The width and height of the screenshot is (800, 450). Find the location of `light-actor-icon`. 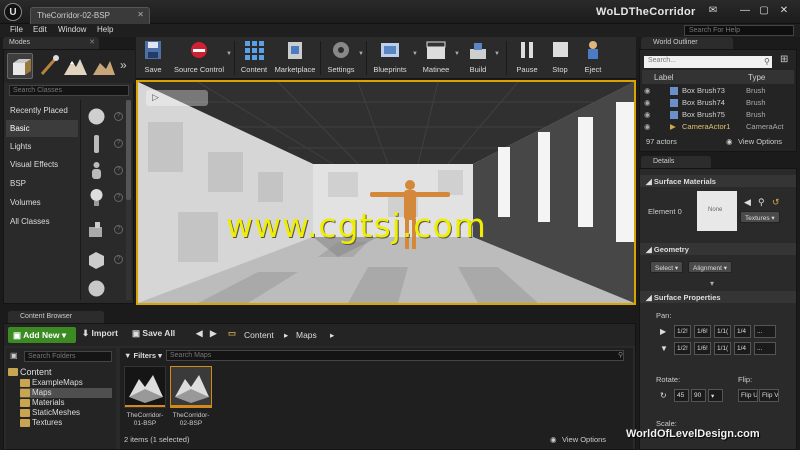

light-actor-icon is located at coordinates (96, 197).